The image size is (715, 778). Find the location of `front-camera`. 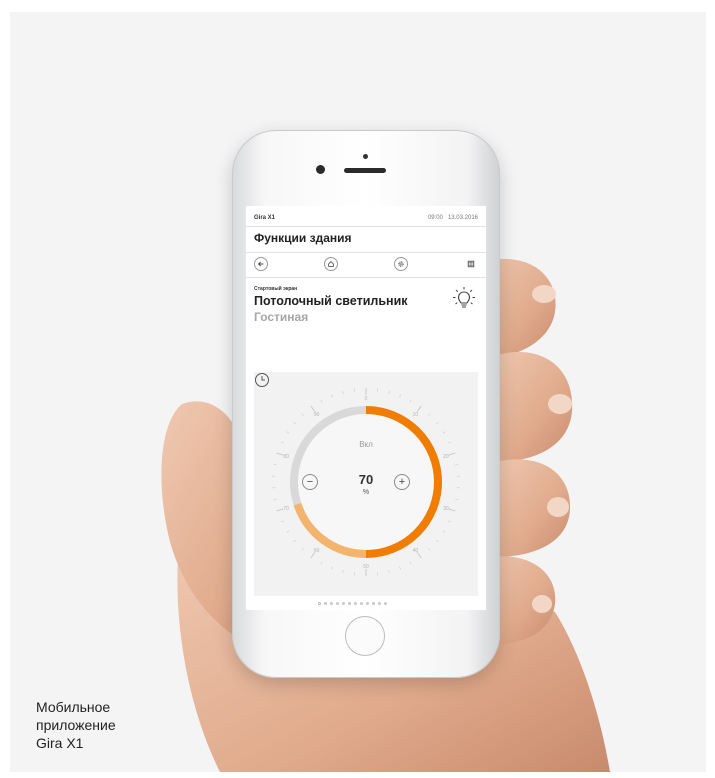

front-camera is located at coordinates (320, 169).